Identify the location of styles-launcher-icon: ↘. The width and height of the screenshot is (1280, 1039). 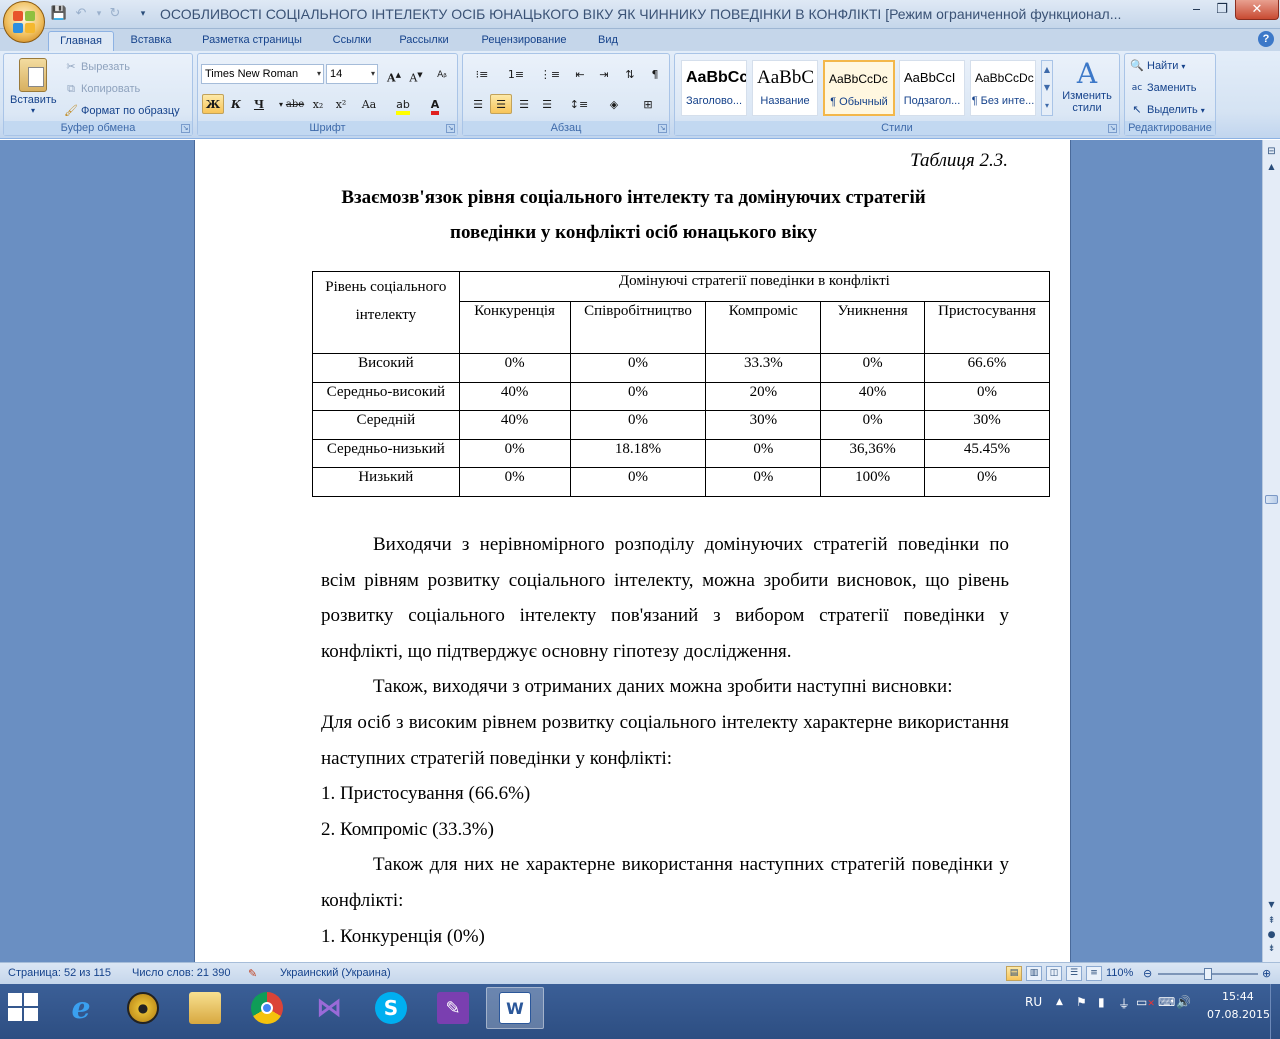
(1112, 128).